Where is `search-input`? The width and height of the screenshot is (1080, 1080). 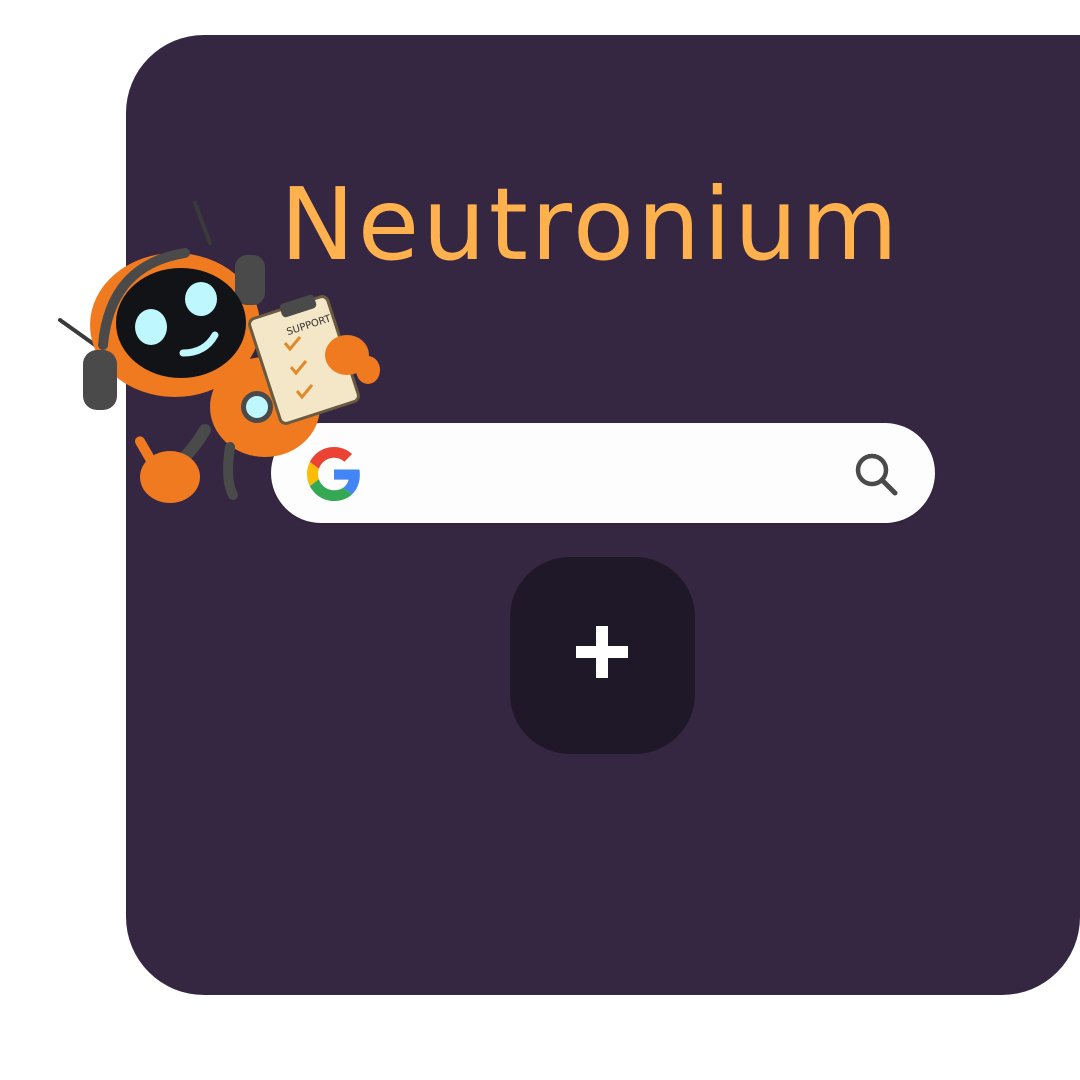 search-input is located at coordinates (608, 474).